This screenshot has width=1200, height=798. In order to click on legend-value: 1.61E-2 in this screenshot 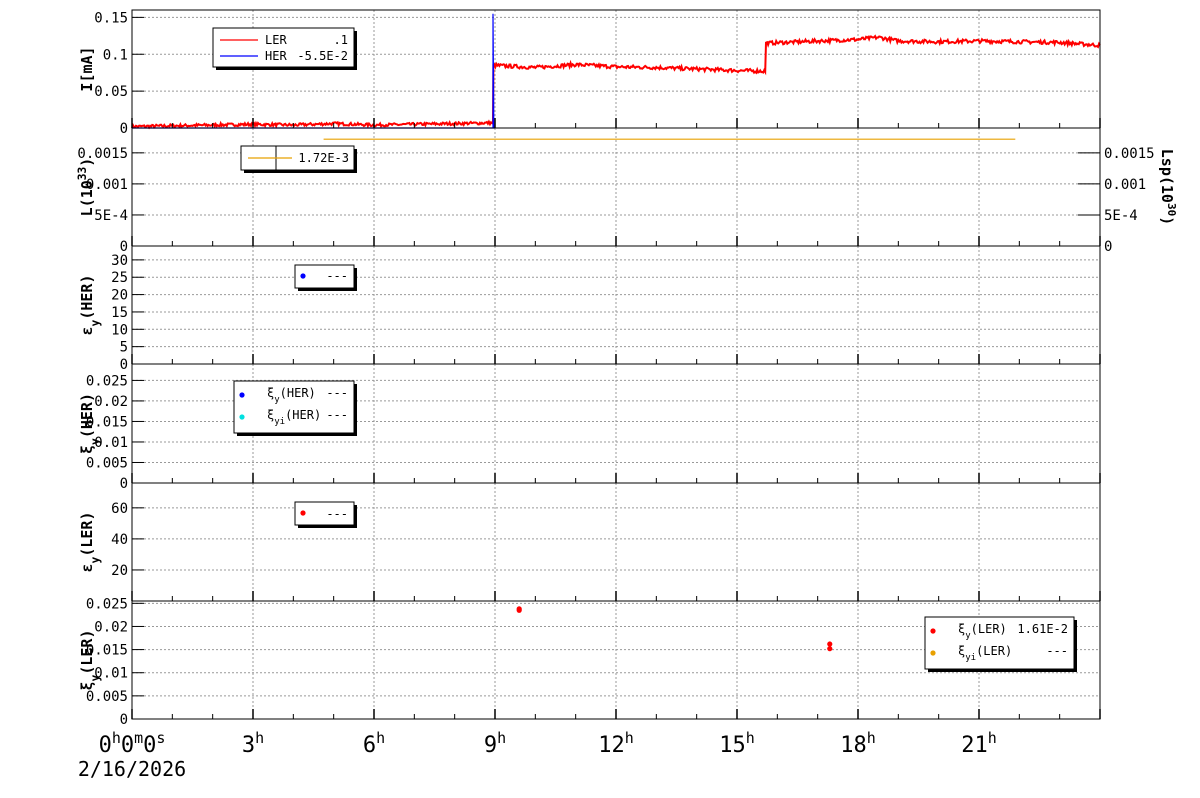, I will do `click(1042, 629)`.